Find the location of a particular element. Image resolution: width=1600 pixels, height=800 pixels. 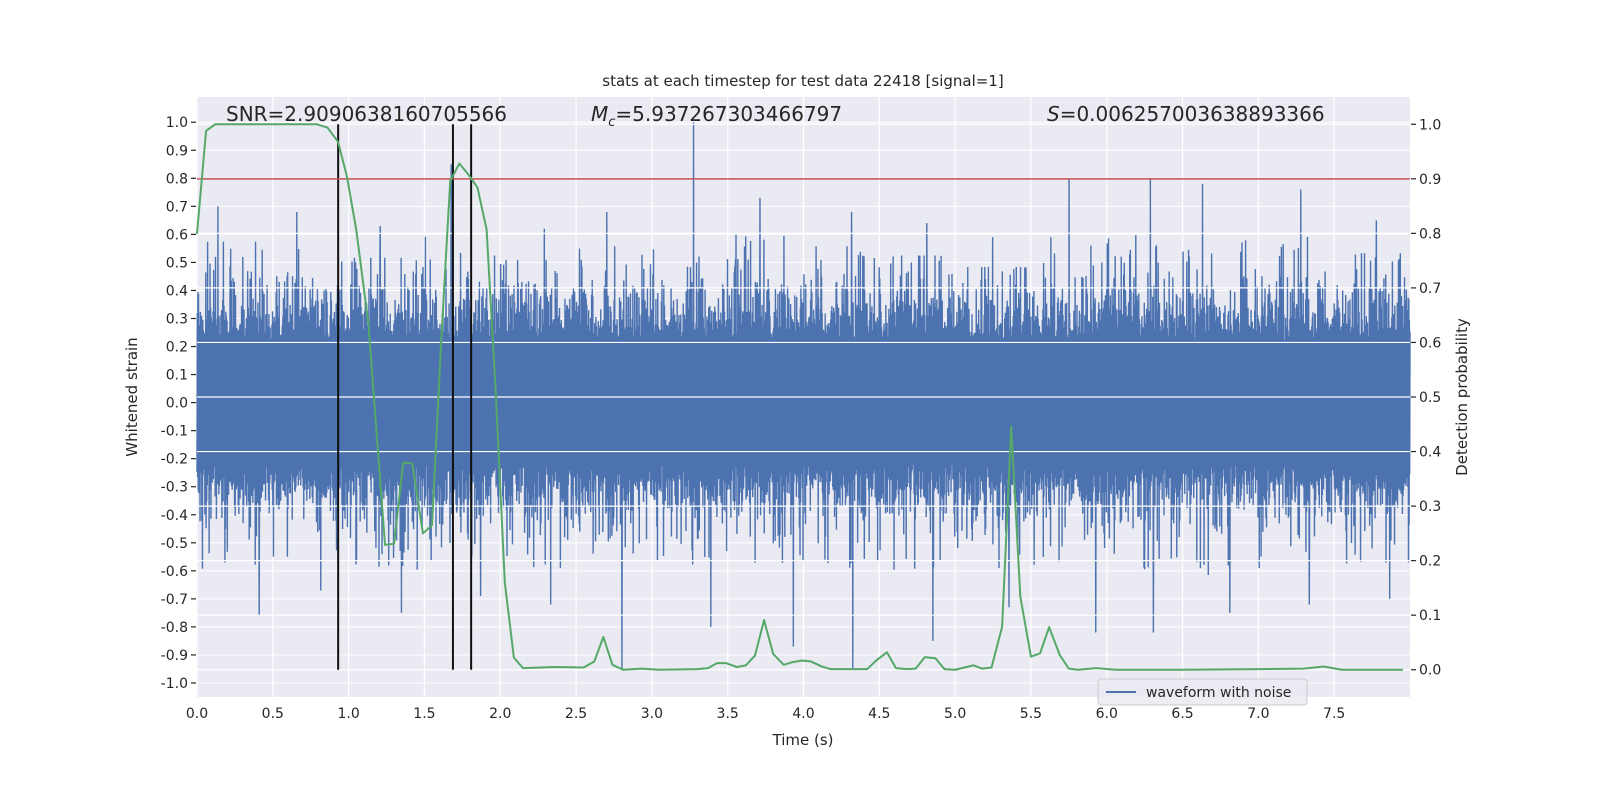

legend: waveform with noise is located at coordinates (1202, 692).